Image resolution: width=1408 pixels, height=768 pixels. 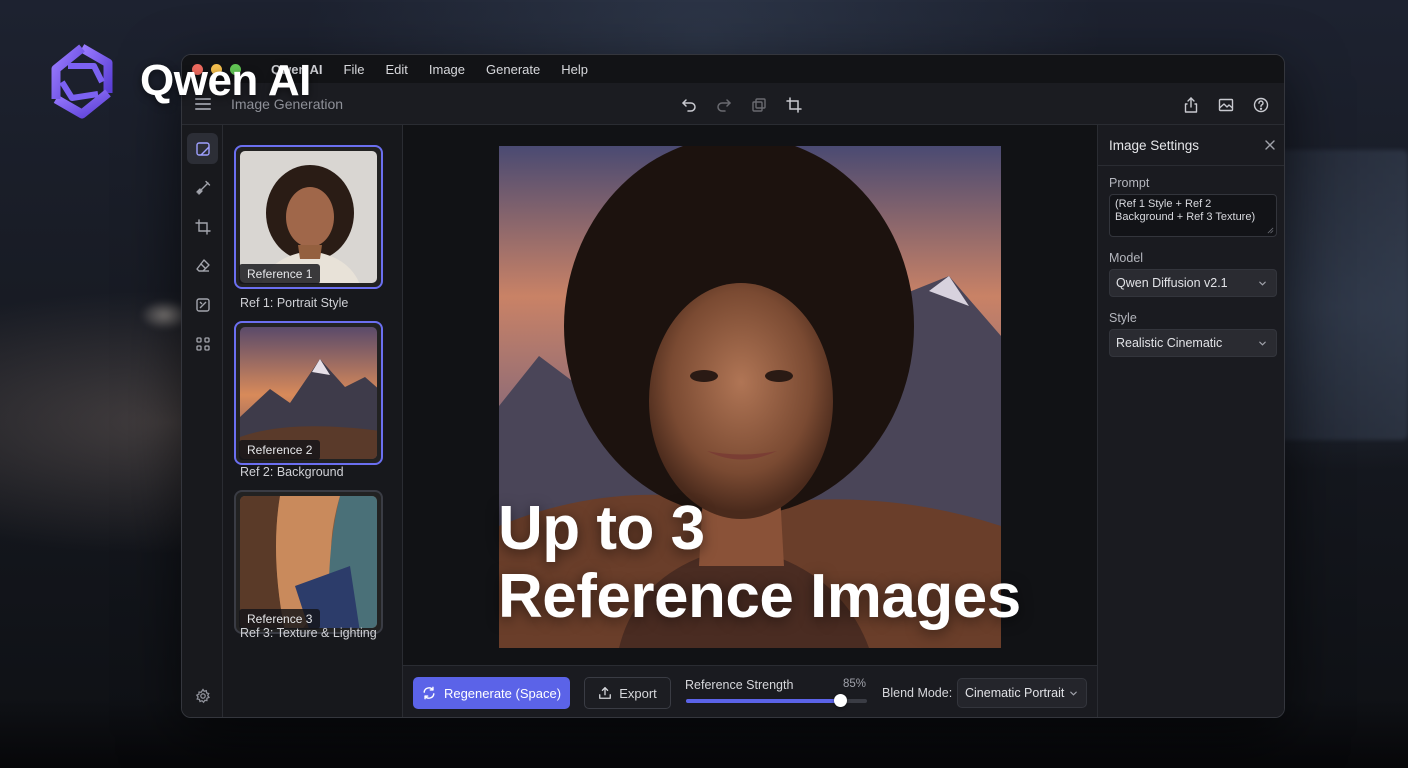 I want to click on reference-strength-value: 85%, so click(x=855, y=684).